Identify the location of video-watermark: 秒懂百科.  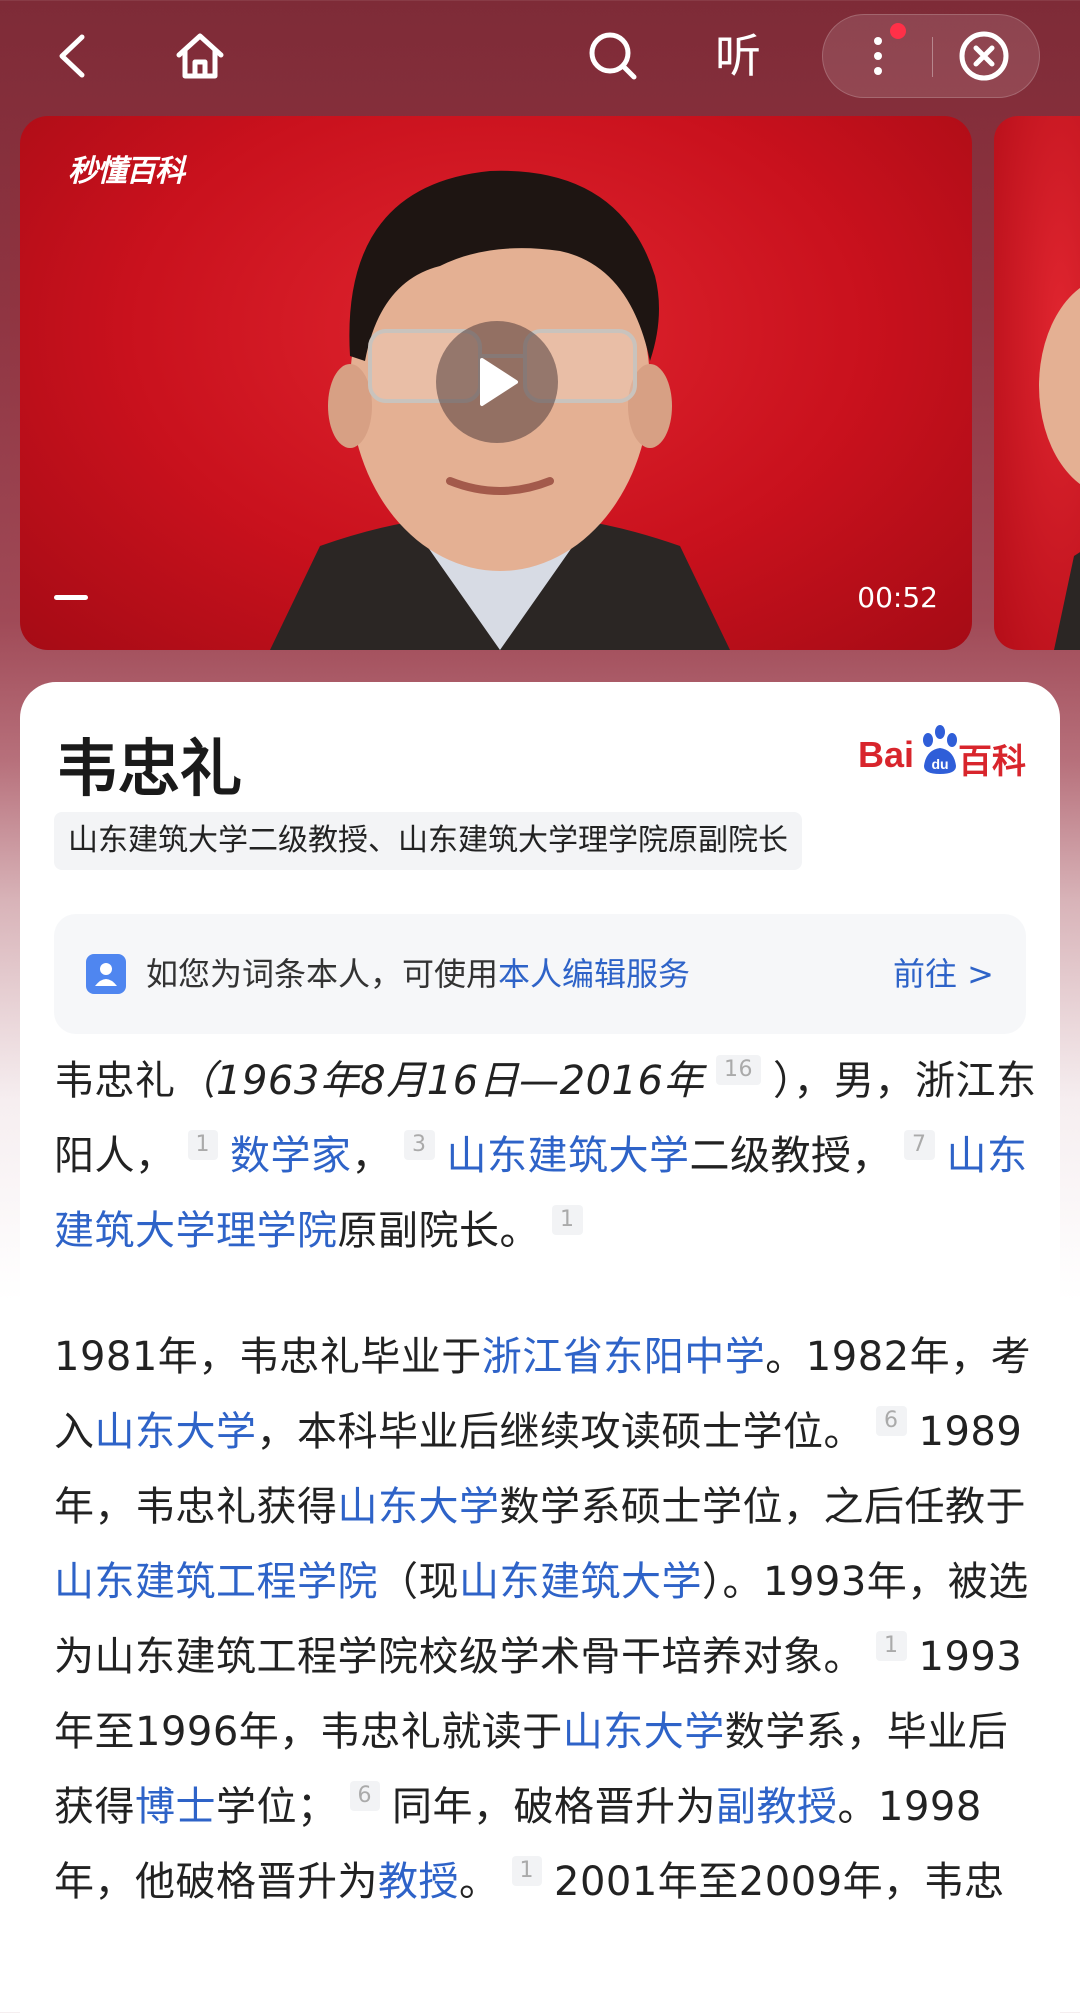
(126, 171).